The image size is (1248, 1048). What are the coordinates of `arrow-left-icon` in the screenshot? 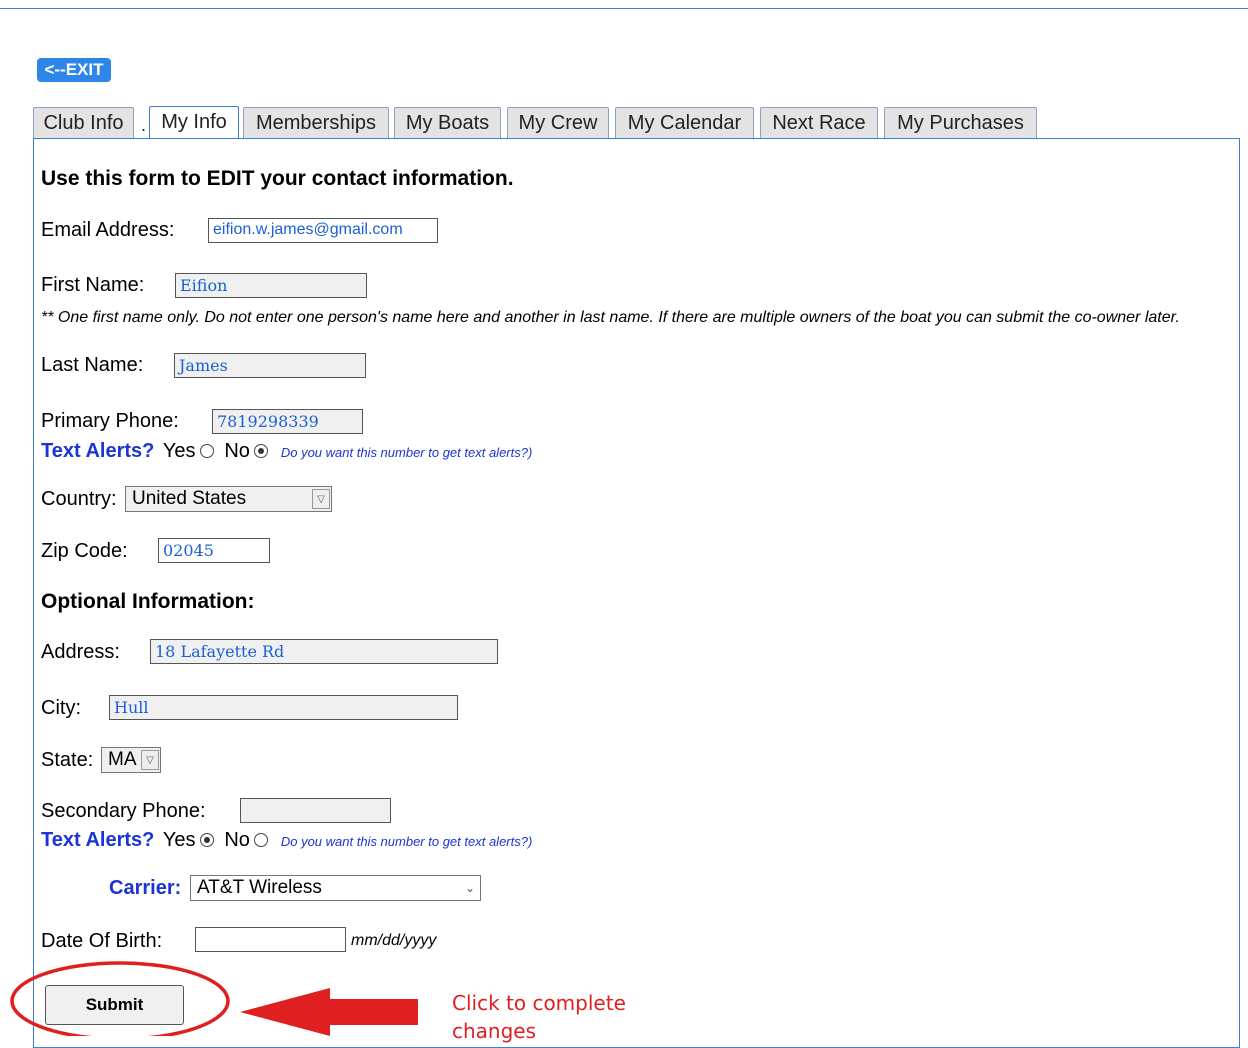 It's located at (329, 1012).